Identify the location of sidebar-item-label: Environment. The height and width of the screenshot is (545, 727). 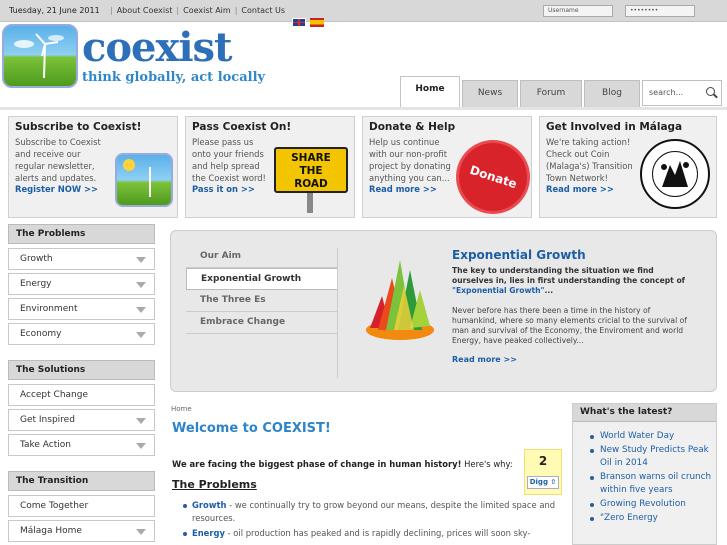
(49, 309).